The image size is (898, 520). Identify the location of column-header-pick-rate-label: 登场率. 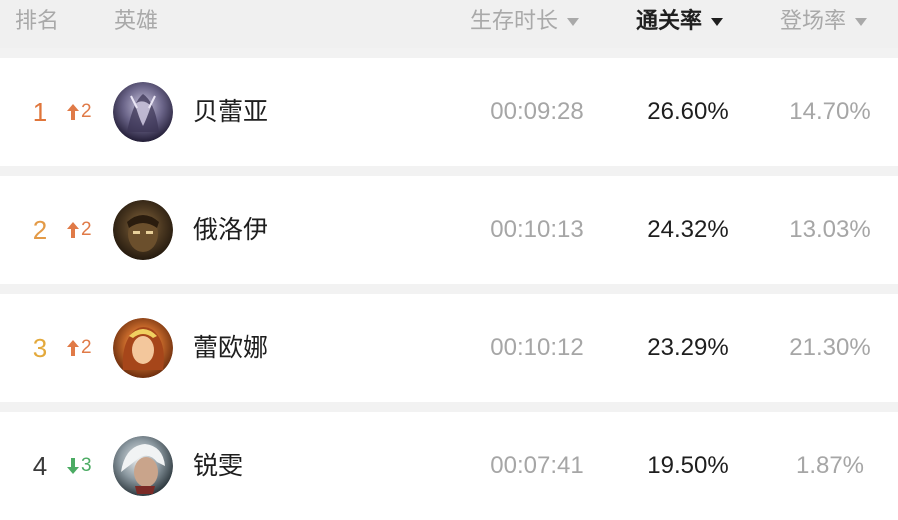
(813, 21).